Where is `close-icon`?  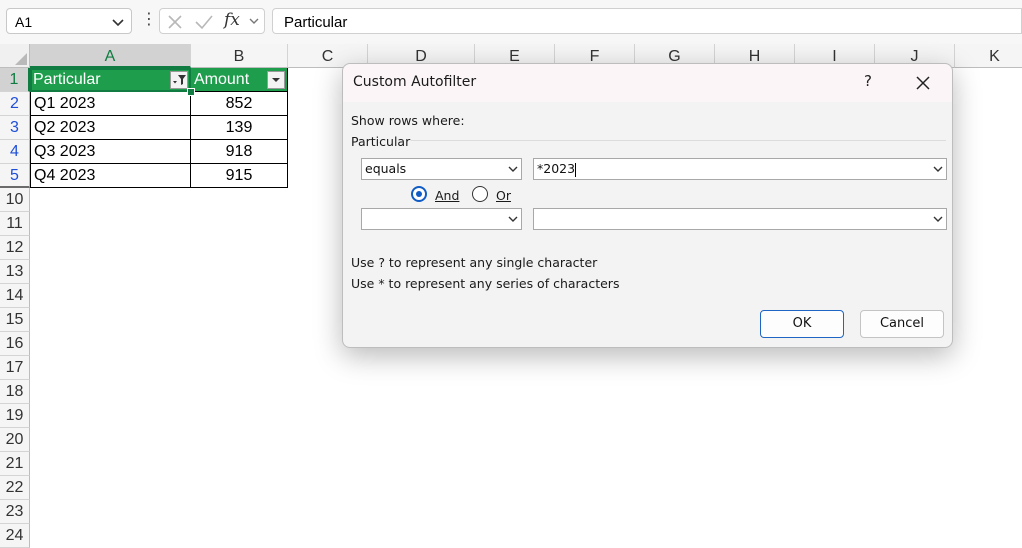
close-icon is located at coordinates (923, 83).